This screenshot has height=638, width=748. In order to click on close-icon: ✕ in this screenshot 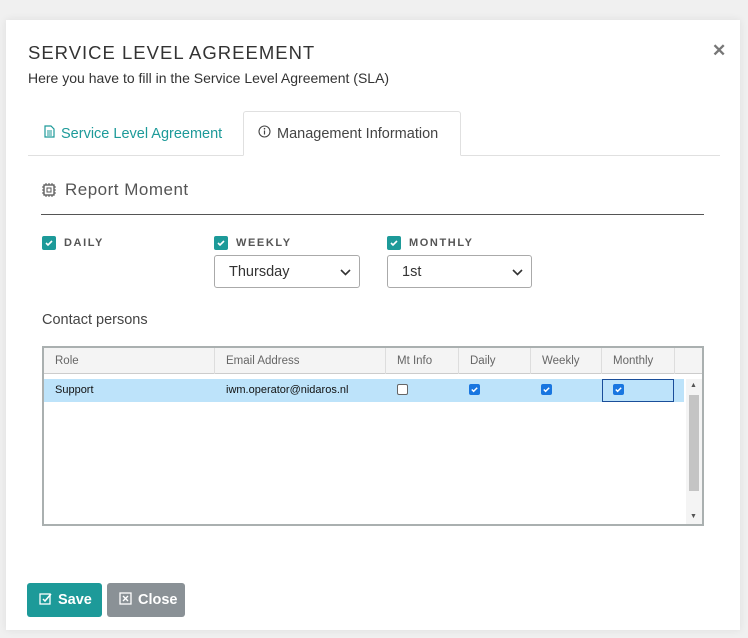, I will do `click(719, 50)`.